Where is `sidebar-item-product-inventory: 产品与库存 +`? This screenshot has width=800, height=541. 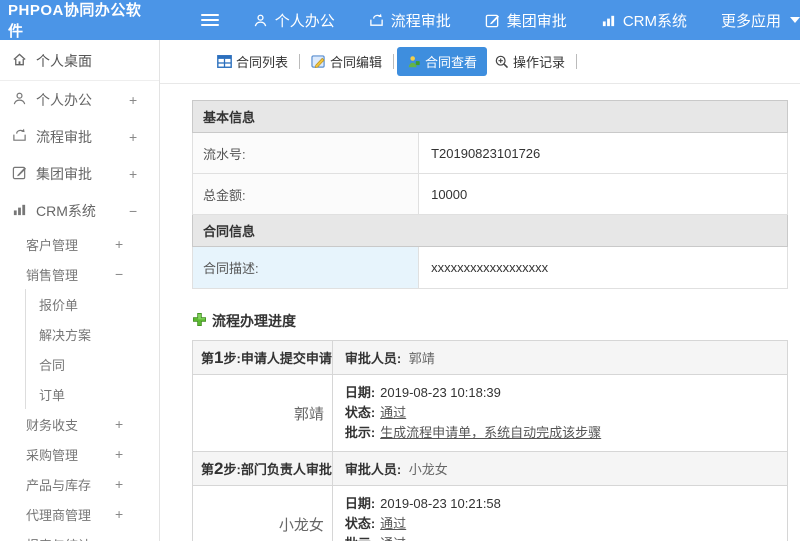 sidebar-item-product-inventory: 产品与库存 + is located at coordinates (79, 484).